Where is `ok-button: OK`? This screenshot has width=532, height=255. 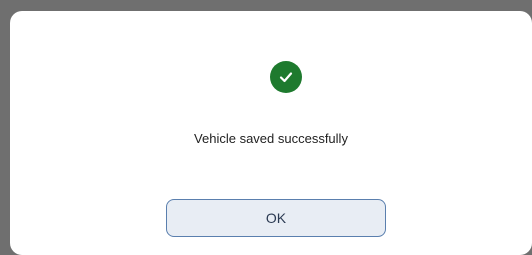
ok-button: OK is located at coordinates (276, 218).